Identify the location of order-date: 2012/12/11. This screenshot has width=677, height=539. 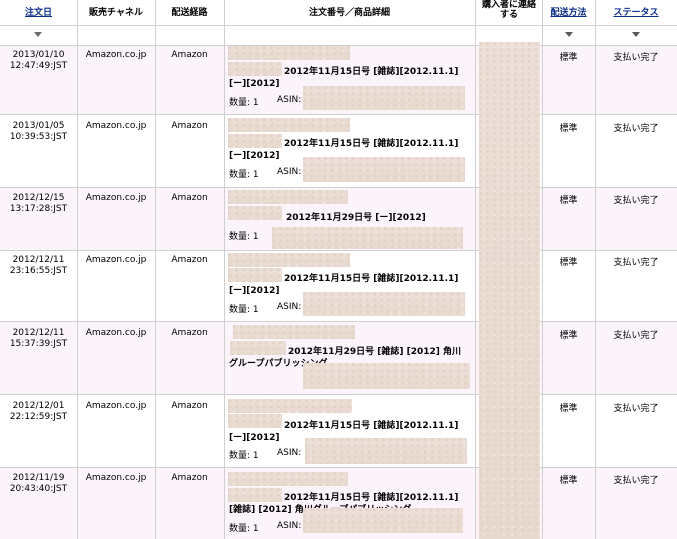
(38, 260).